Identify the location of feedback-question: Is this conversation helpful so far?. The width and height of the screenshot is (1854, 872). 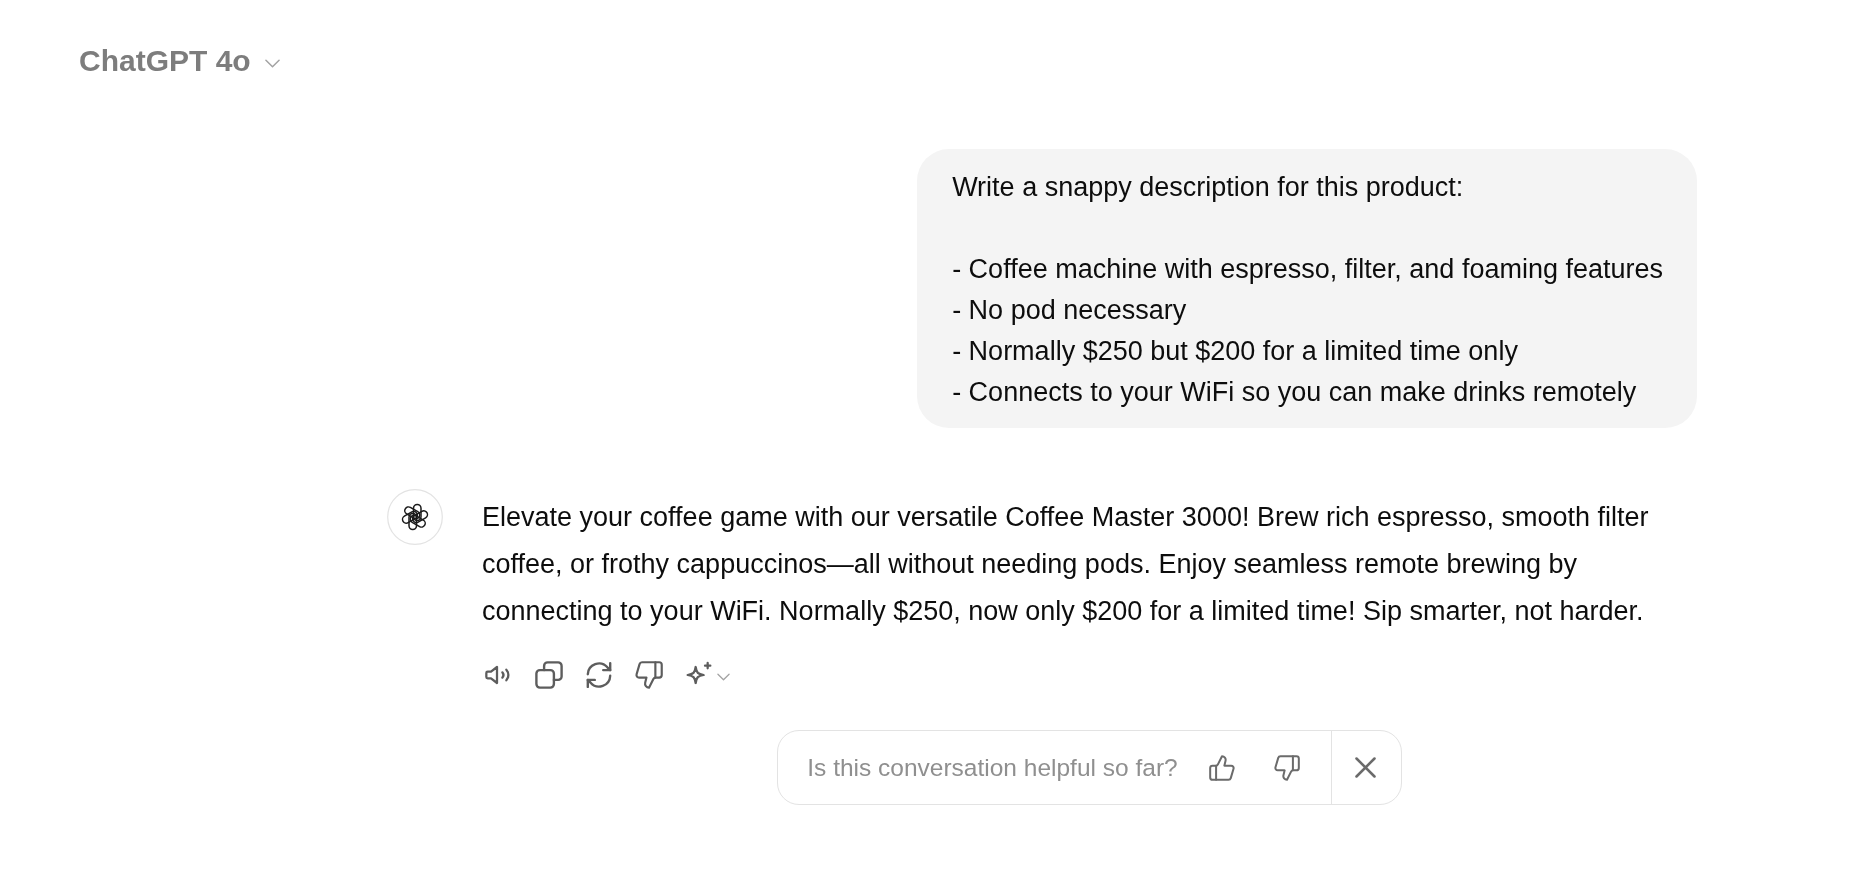
(992, 767).